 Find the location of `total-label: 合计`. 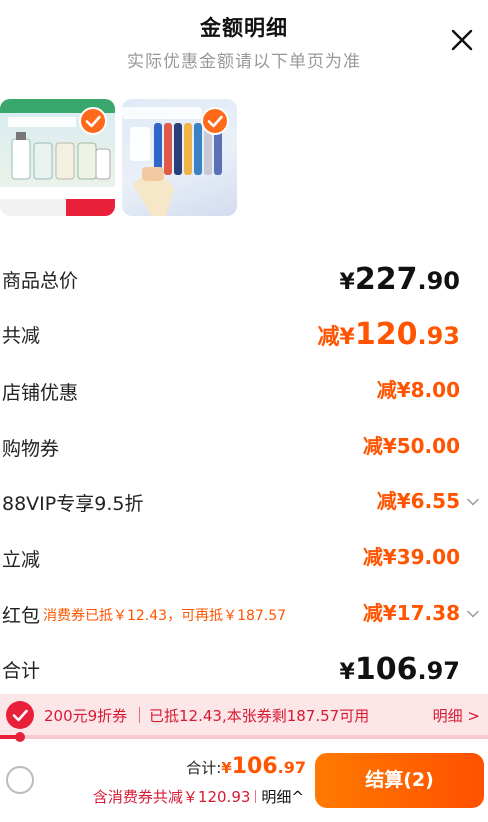

total-label: 合计 is located at coordinates (21, 671).